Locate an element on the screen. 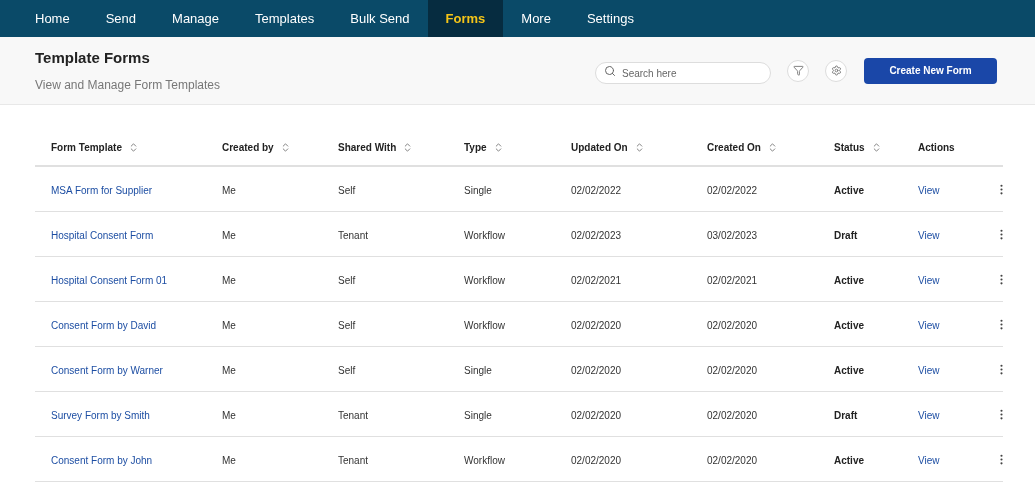 This screenshot has width=1035, height=493. filter-button is located at coordinates (798, 70).